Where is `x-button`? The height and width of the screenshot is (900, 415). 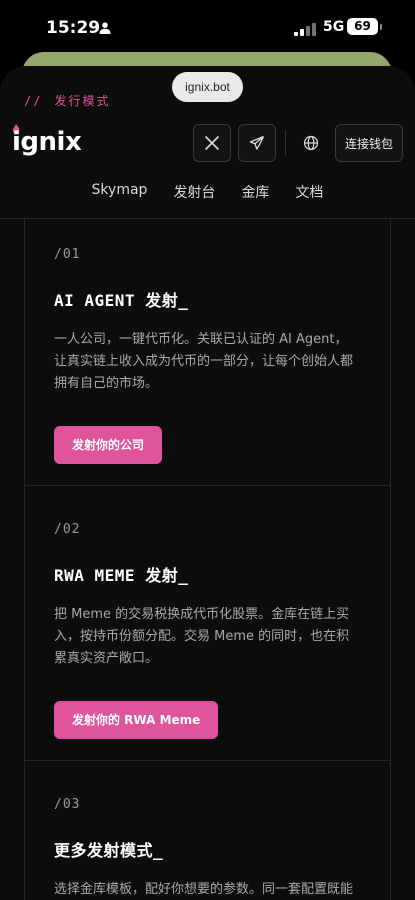
x-button is located at coordinates (212, 143).